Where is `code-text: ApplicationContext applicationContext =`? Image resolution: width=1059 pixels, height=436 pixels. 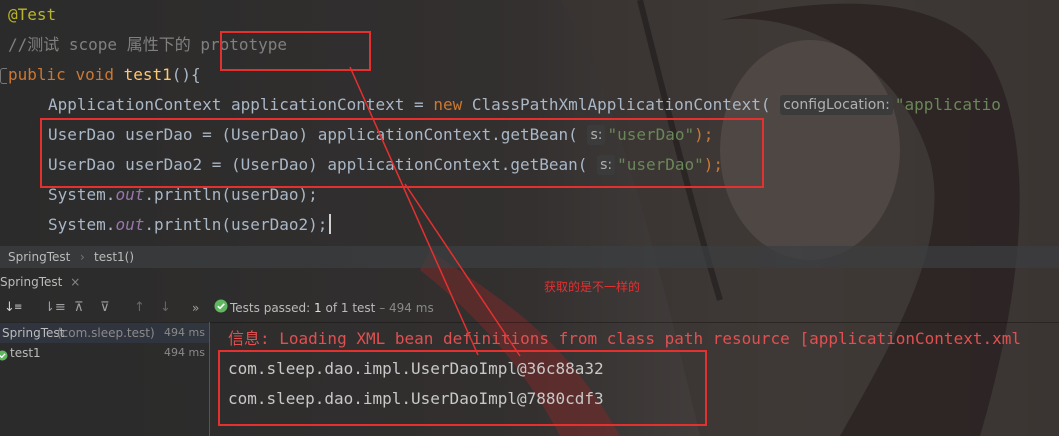
code-text: ApplicationContext applicationContext = is located at coordinates (241, 104).